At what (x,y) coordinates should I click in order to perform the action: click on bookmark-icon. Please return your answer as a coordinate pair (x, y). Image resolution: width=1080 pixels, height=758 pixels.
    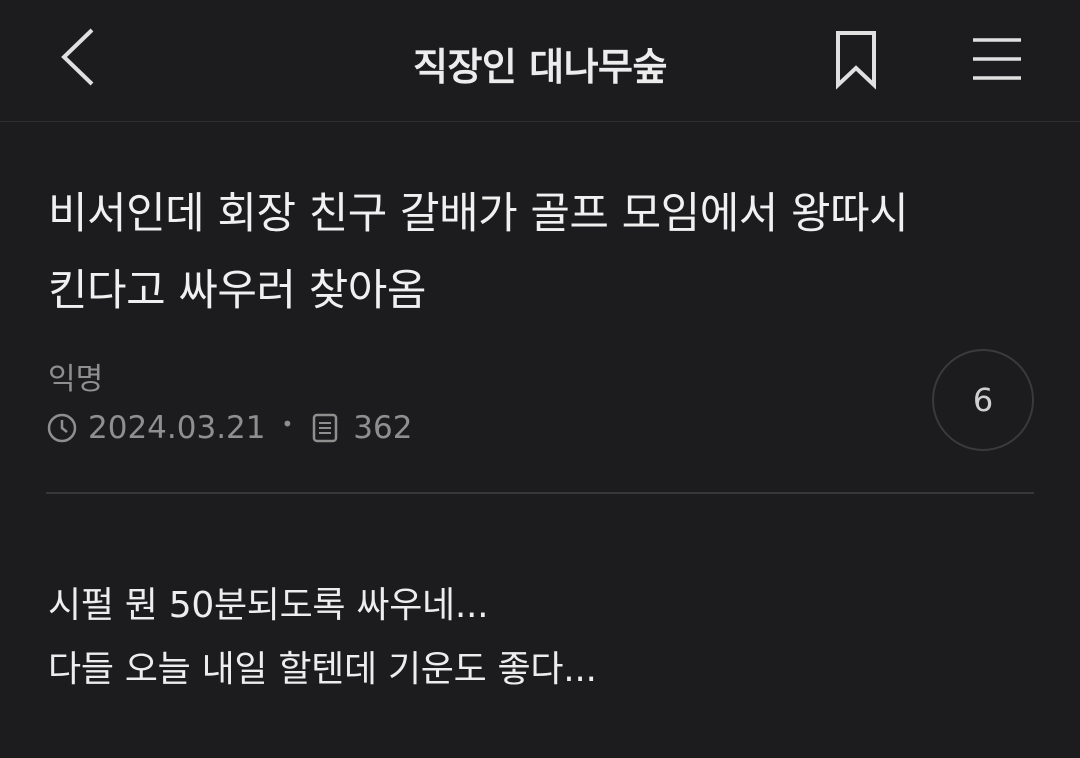
    Looking at the image, I should click on (856, 60).